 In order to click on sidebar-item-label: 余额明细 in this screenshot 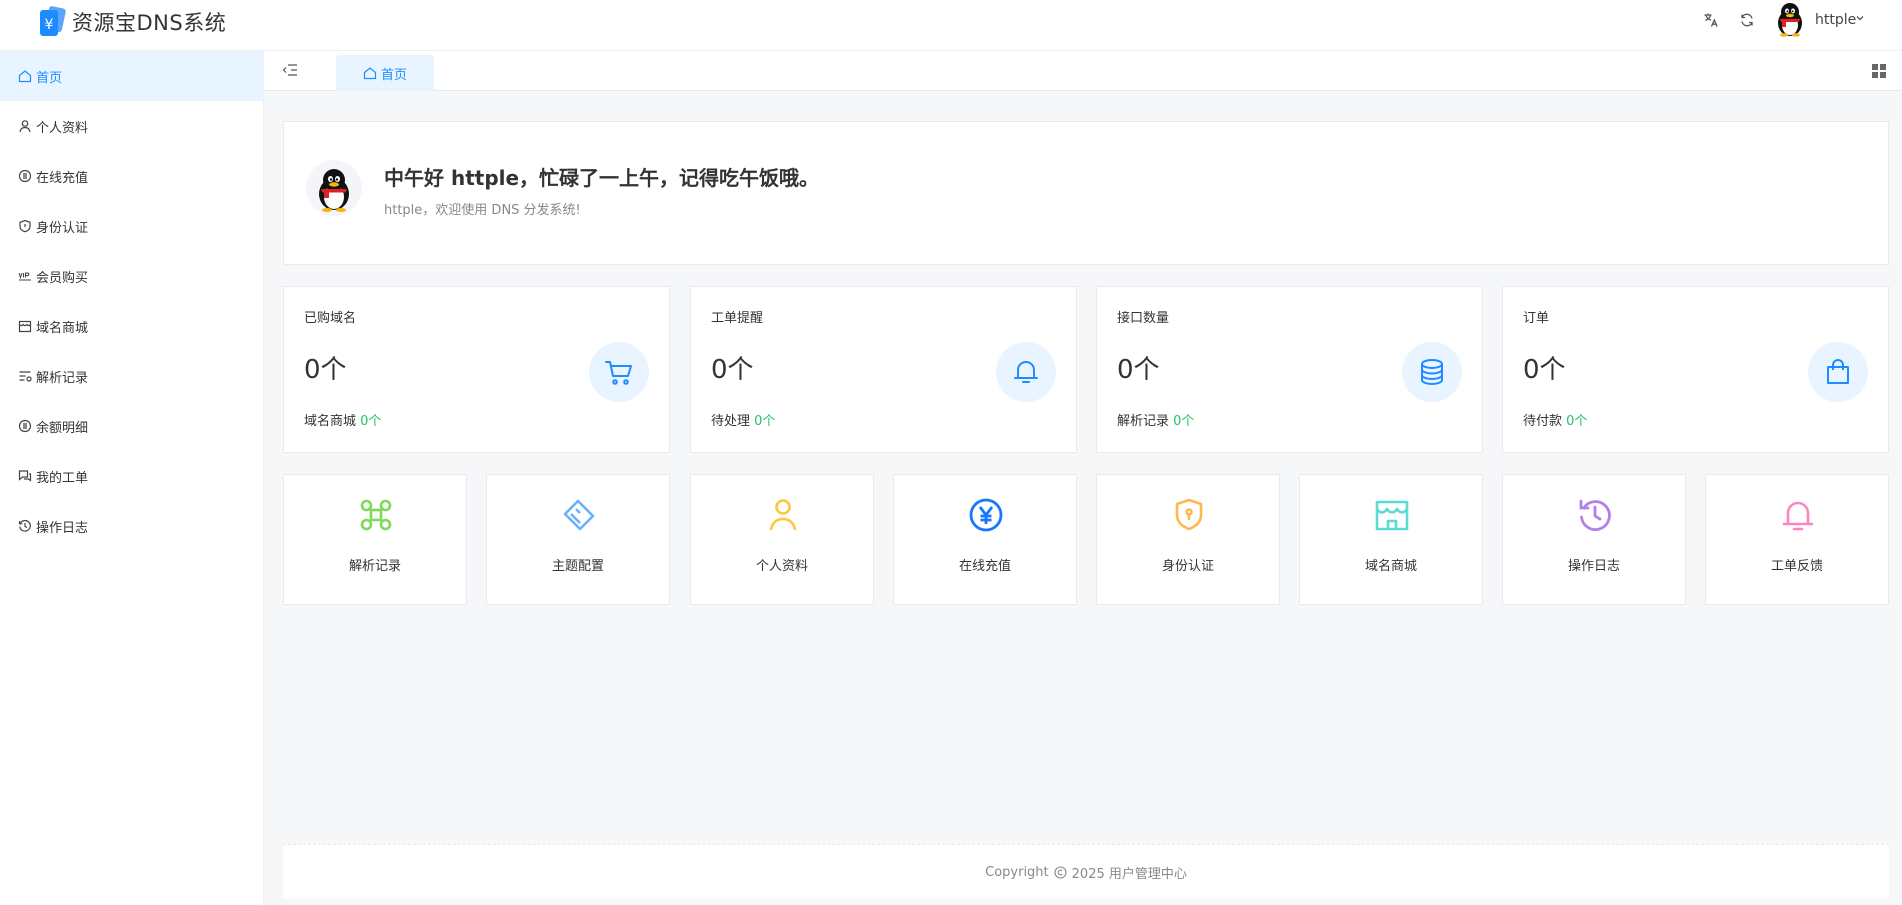, I will do `click(62, 428)`.